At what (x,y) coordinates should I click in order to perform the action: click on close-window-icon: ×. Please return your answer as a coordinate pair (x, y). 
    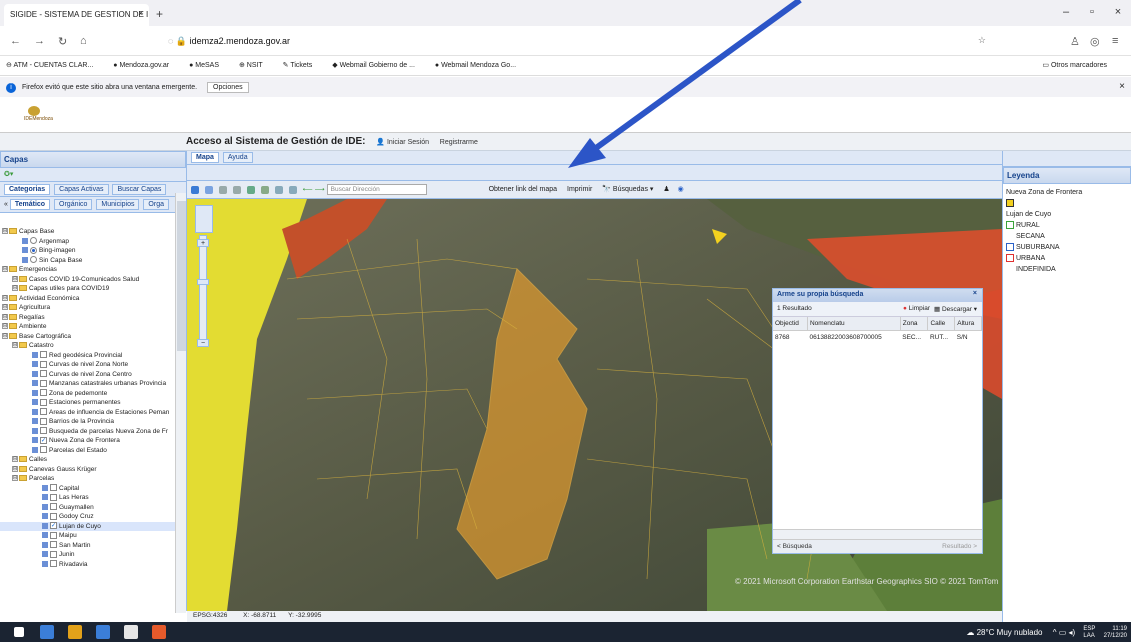
    Looking at the image, I should click on (1118, 12).